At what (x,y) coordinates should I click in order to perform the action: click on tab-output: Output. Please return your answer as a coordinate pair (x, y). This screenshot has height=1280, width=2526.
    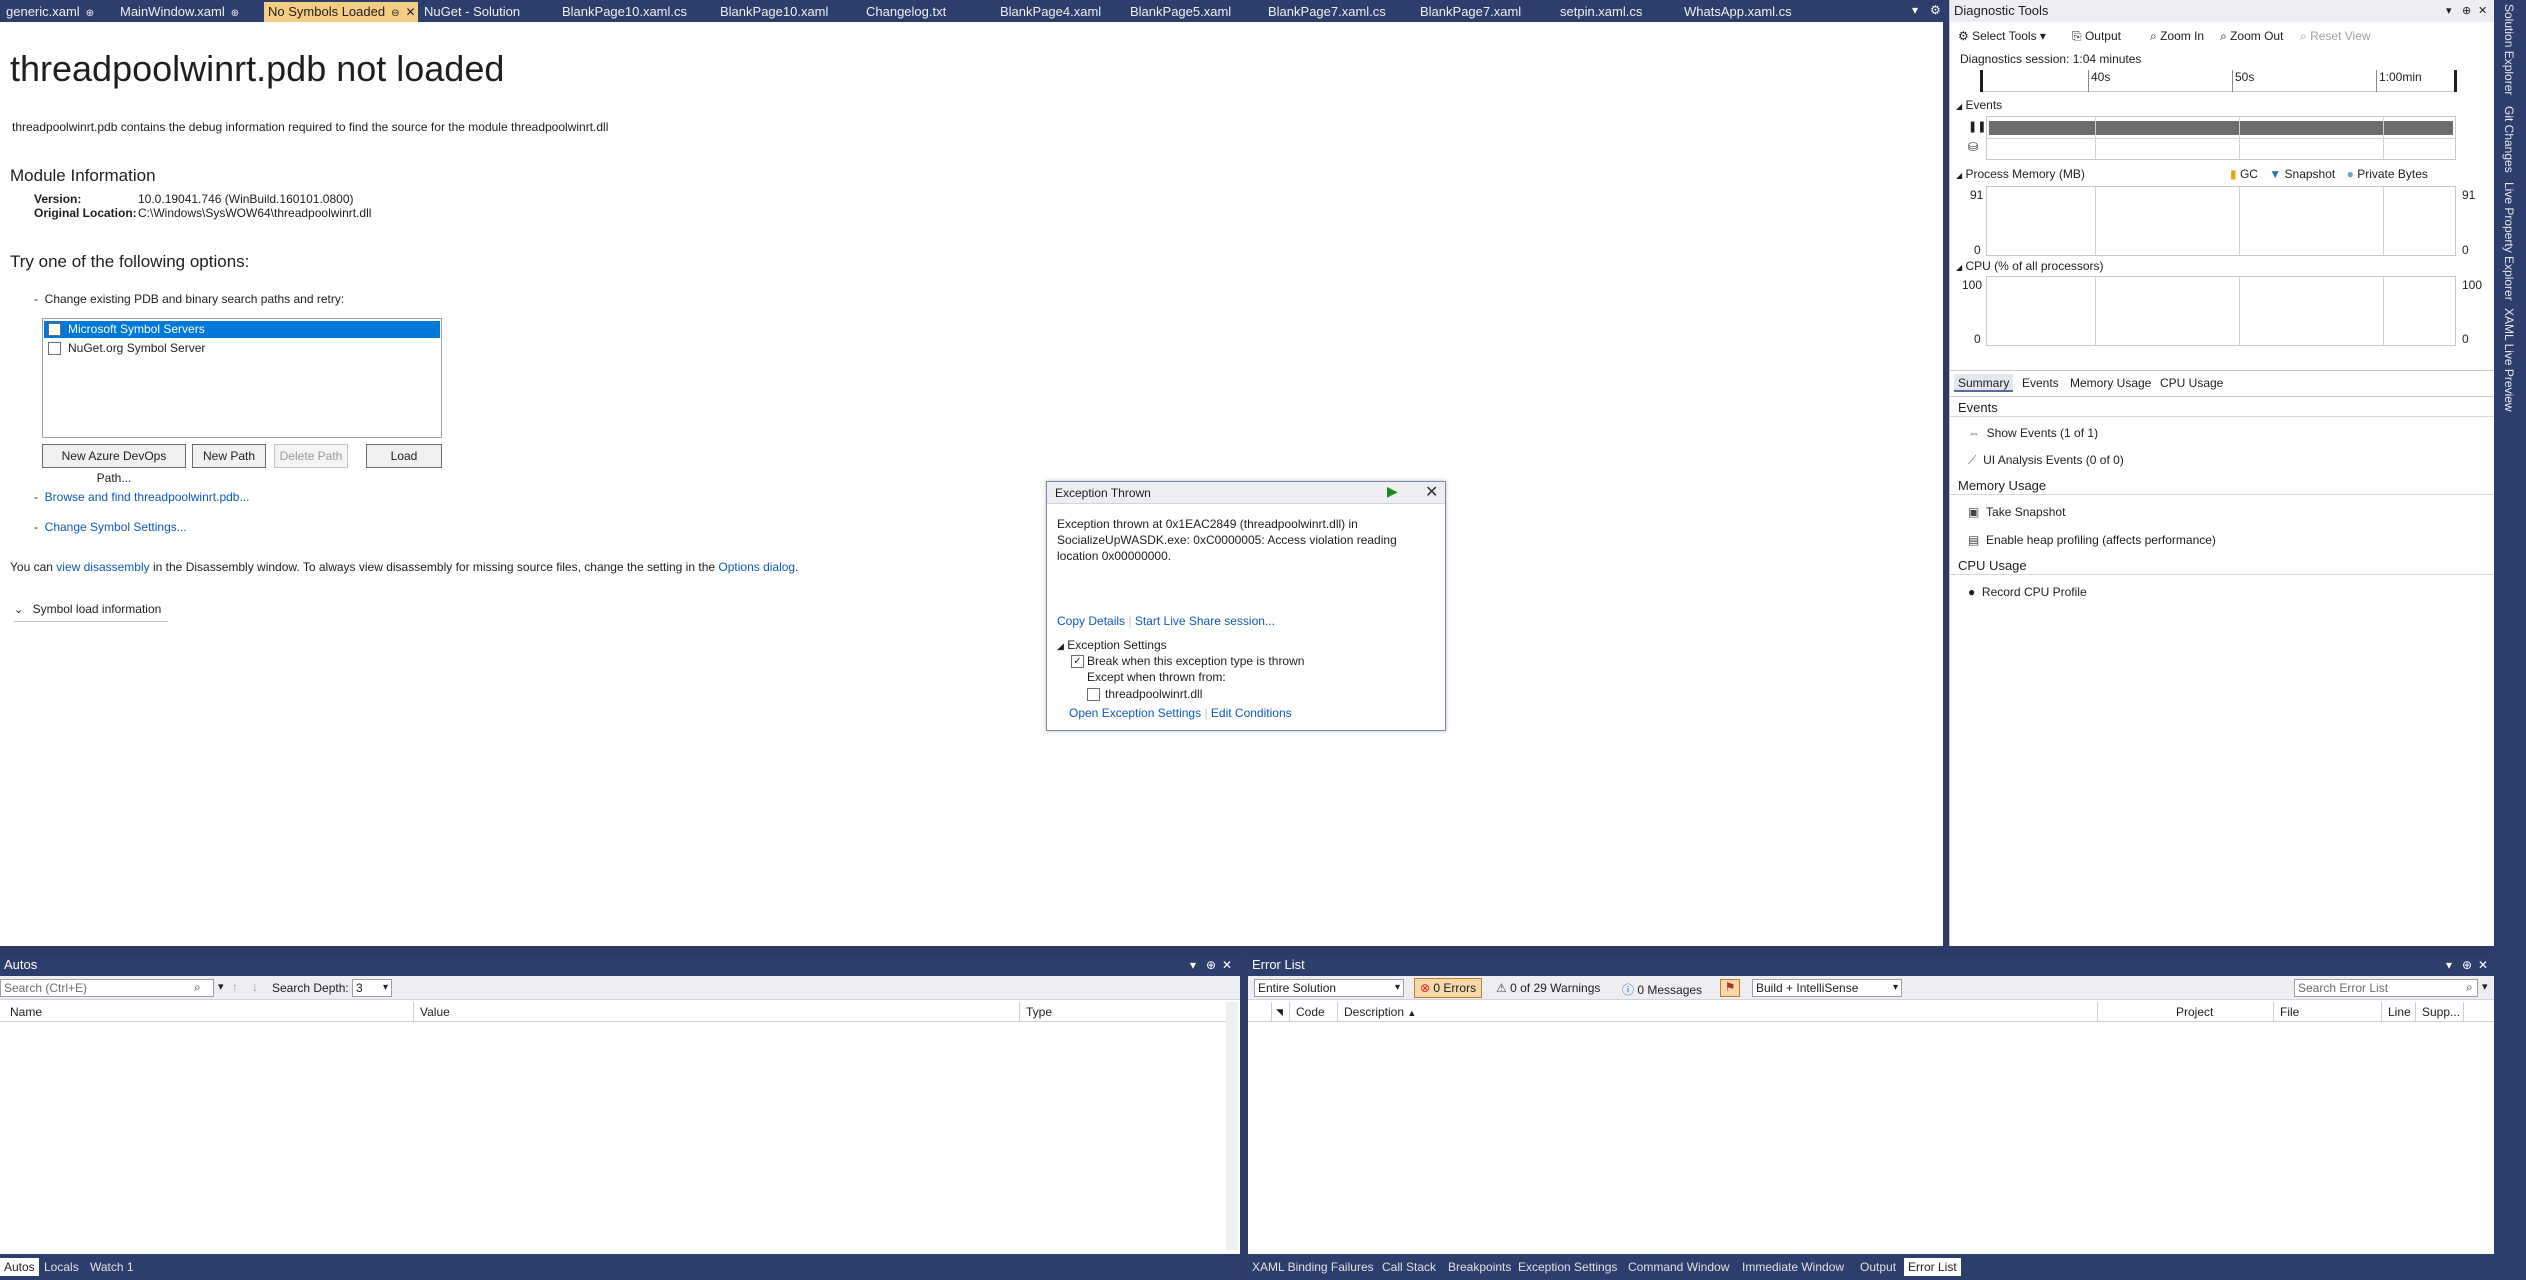
    Looking at the image, I should click on (1878, 1267).